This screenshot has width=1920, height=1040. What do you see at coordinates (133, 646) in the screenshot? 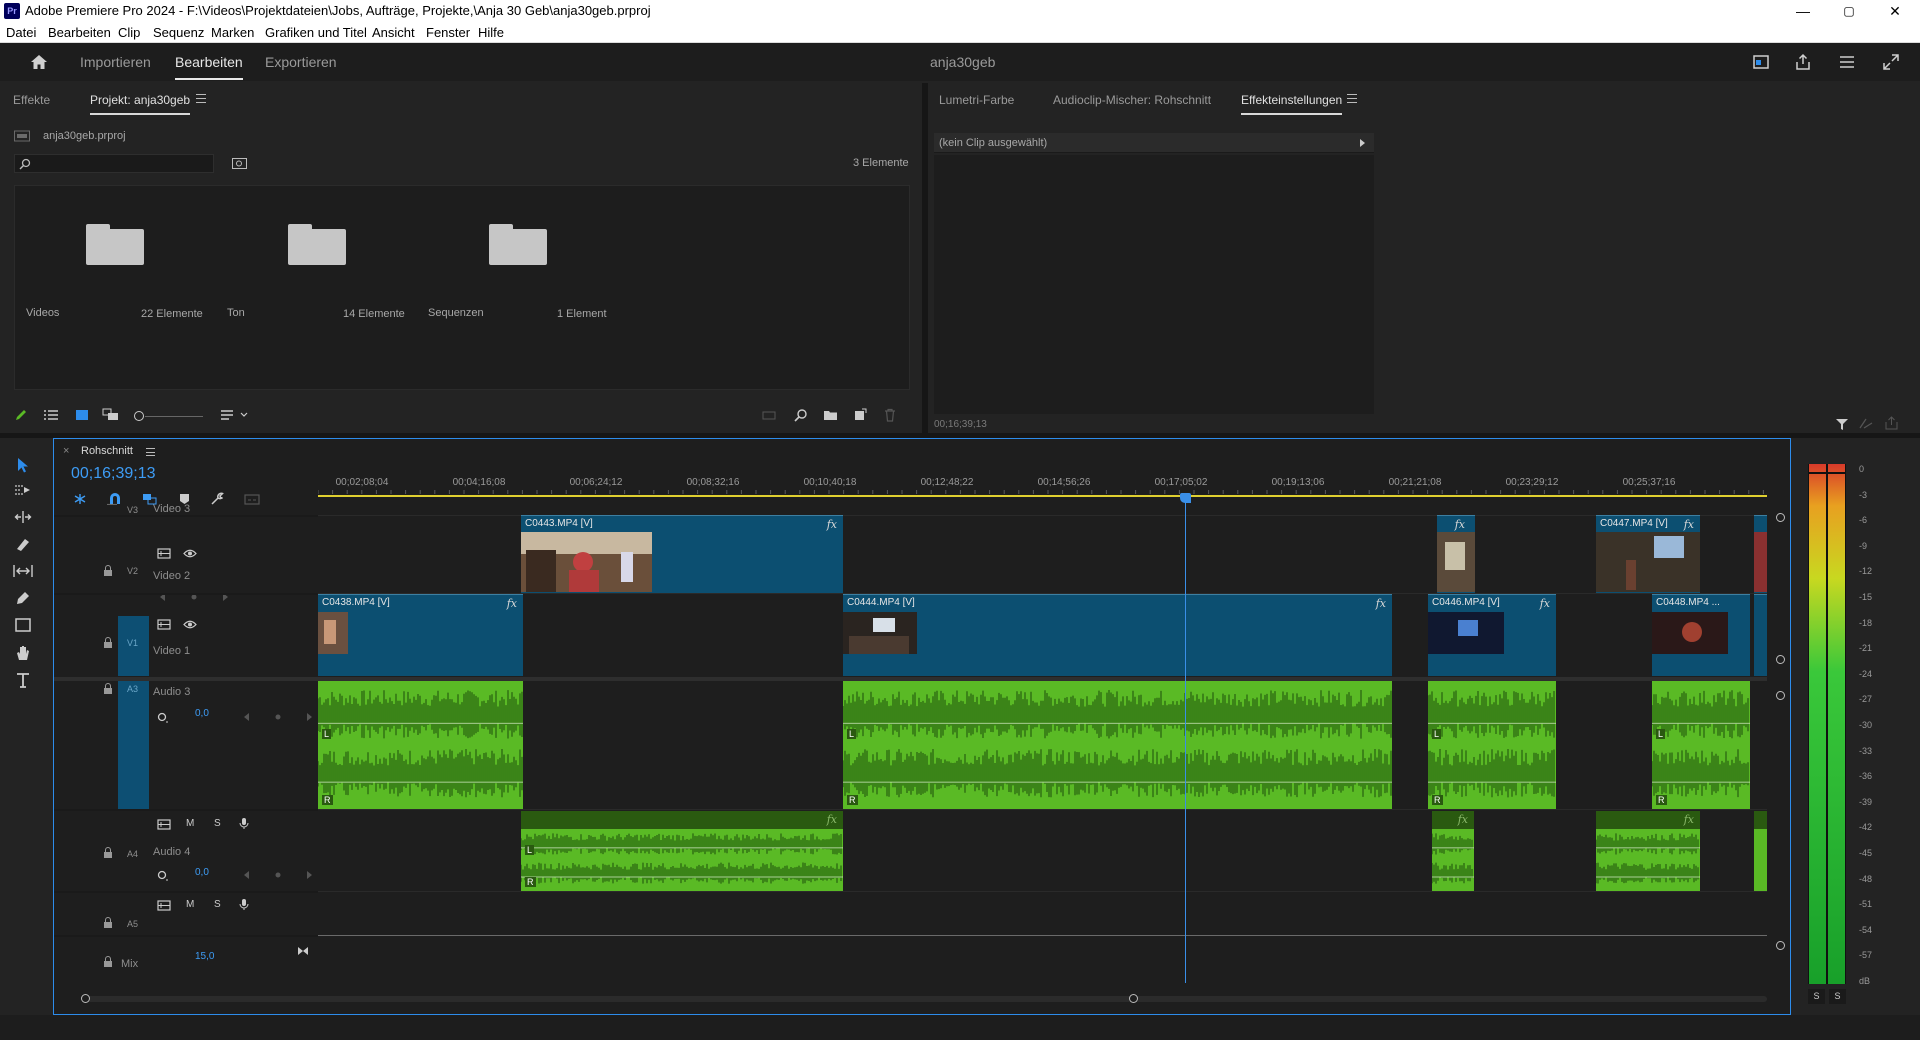
I see `source-patch-v1: V1` at bounding box center [133, 646].